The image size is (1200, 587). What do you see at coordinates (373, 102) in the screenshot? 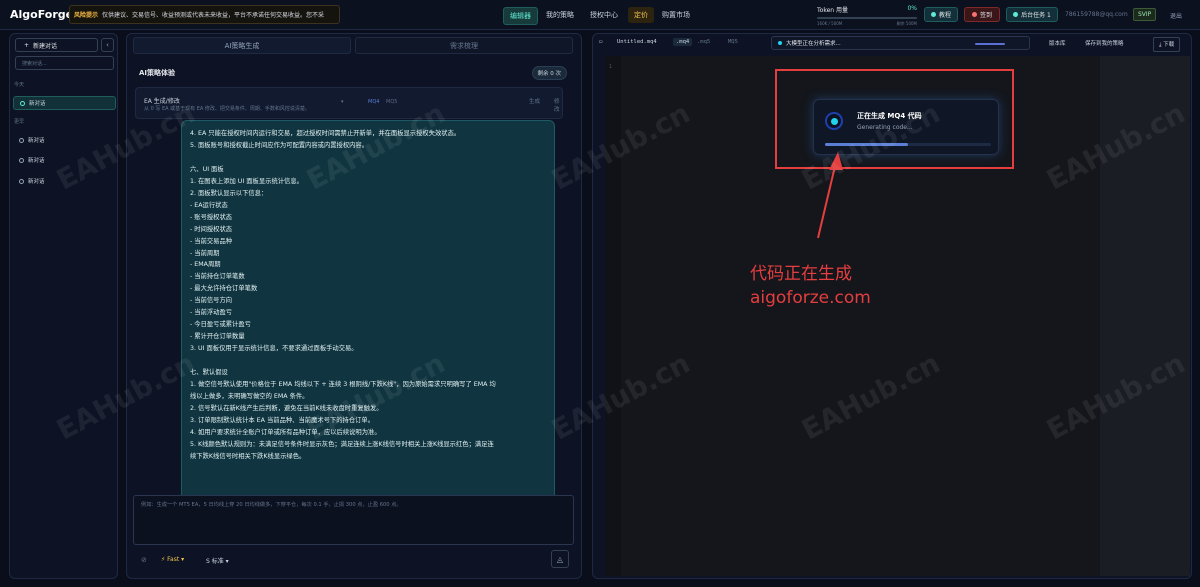
I see `chip-mq4: MQ4` at bounding box center [373, 102].